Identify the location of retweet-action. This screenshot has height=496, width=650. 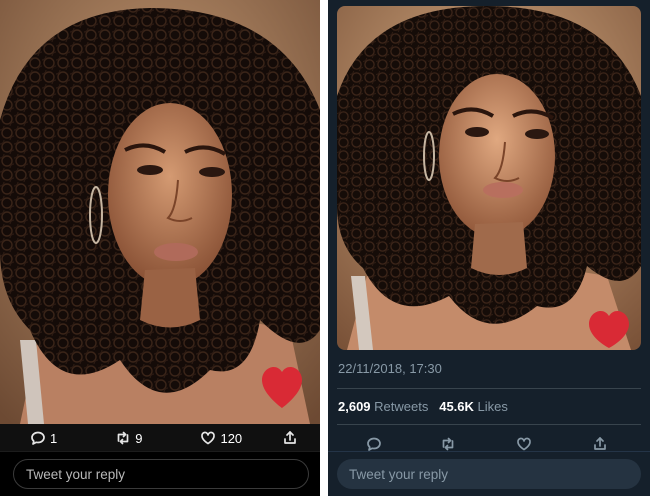
(448, 444).